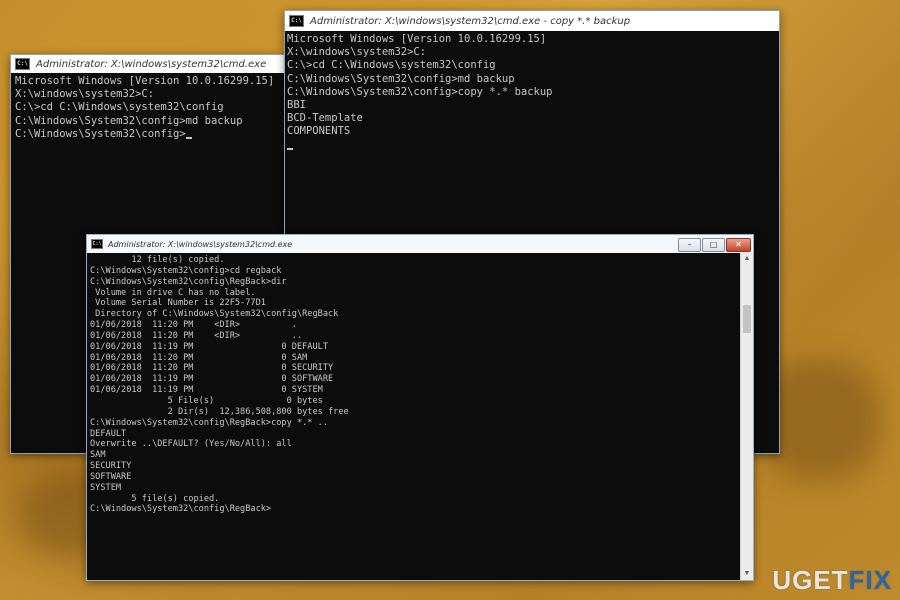  I want to click on console-line: C:\Windows\System32\config\RegBack>, so click(181, 509).